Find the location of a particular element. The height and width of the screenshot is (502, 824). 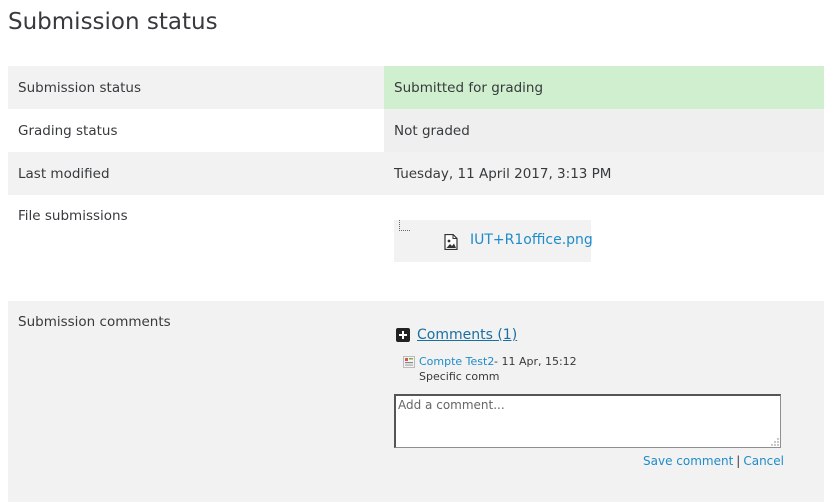

last-modified-label: Last modified is located at coordinates (196, 173).